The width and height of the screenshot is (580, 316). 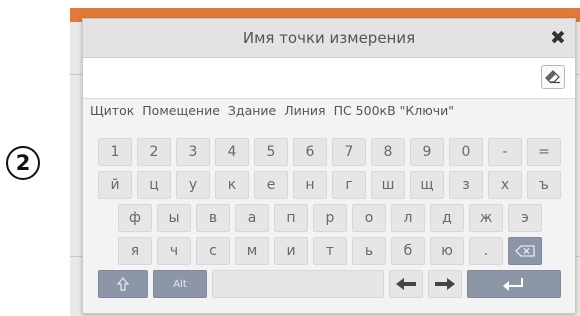 I want to click on key: ., so click(x=486, y=251).